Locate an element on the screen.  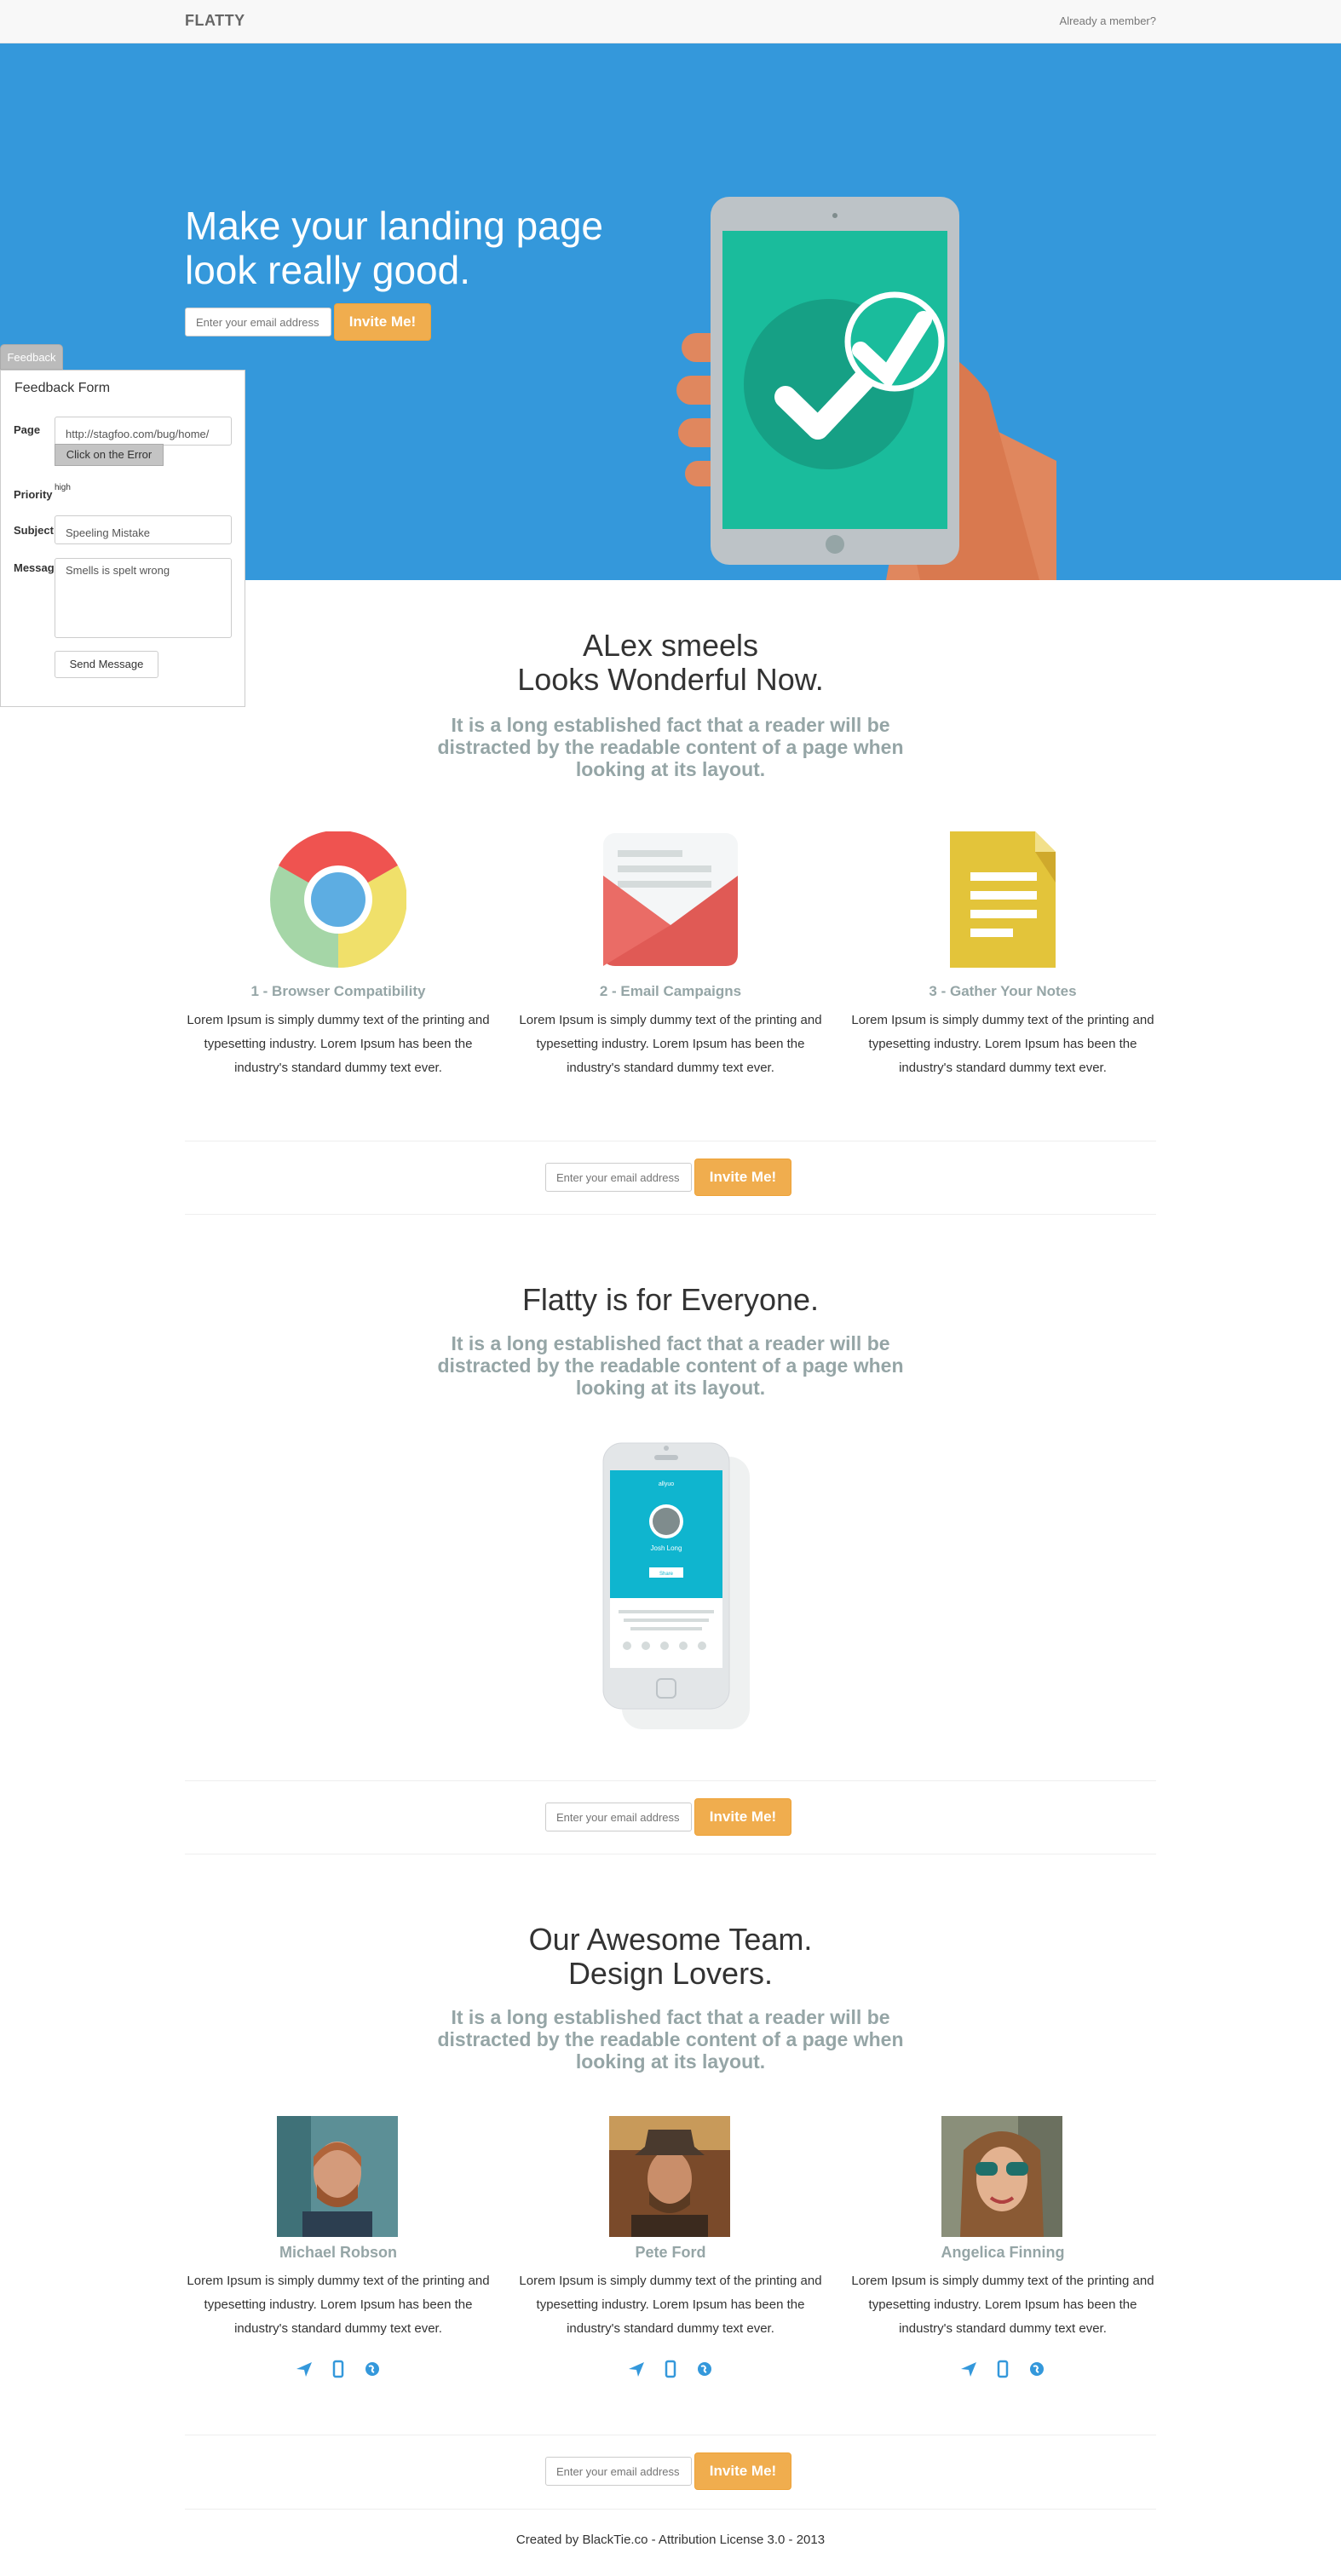
phone-share-button: Share is located at coordinates (667, 1575).